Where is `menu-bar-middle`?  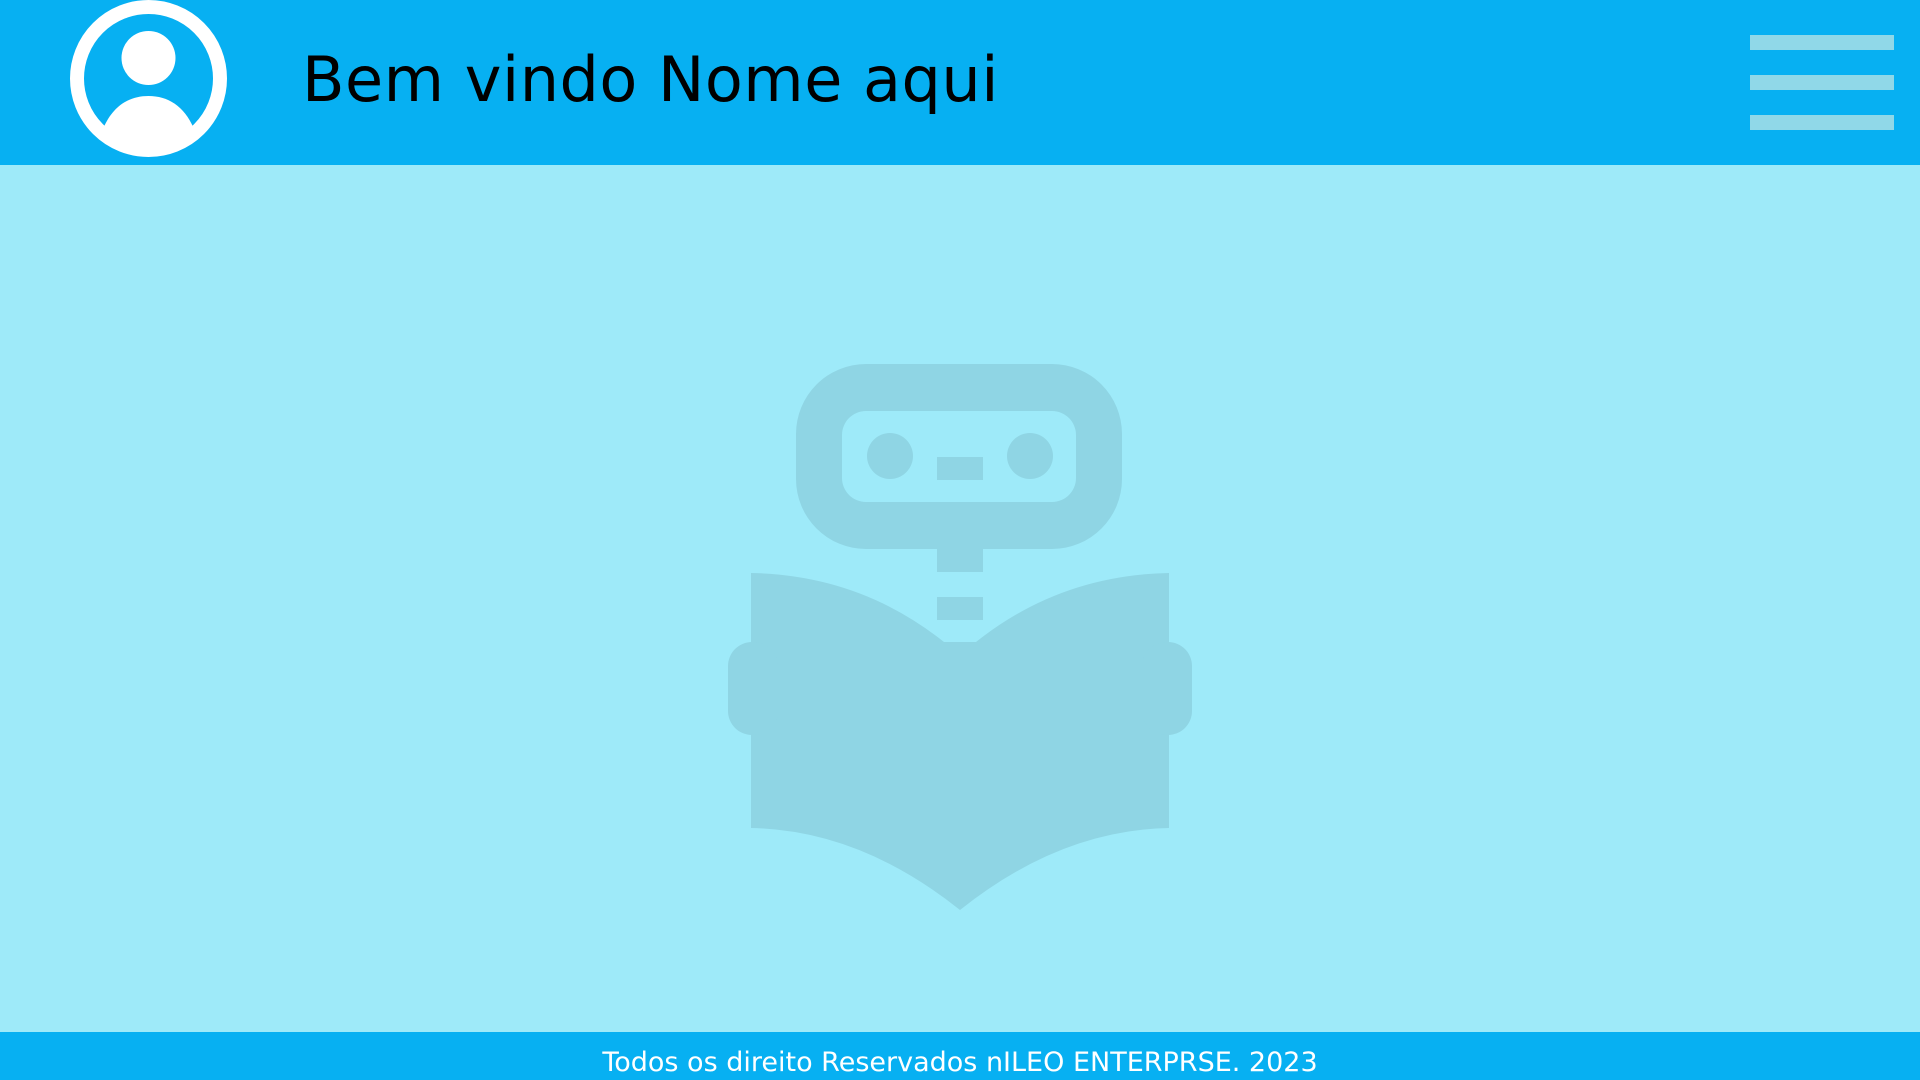
menu-bar-middle is located at coordinates (1822, 82).